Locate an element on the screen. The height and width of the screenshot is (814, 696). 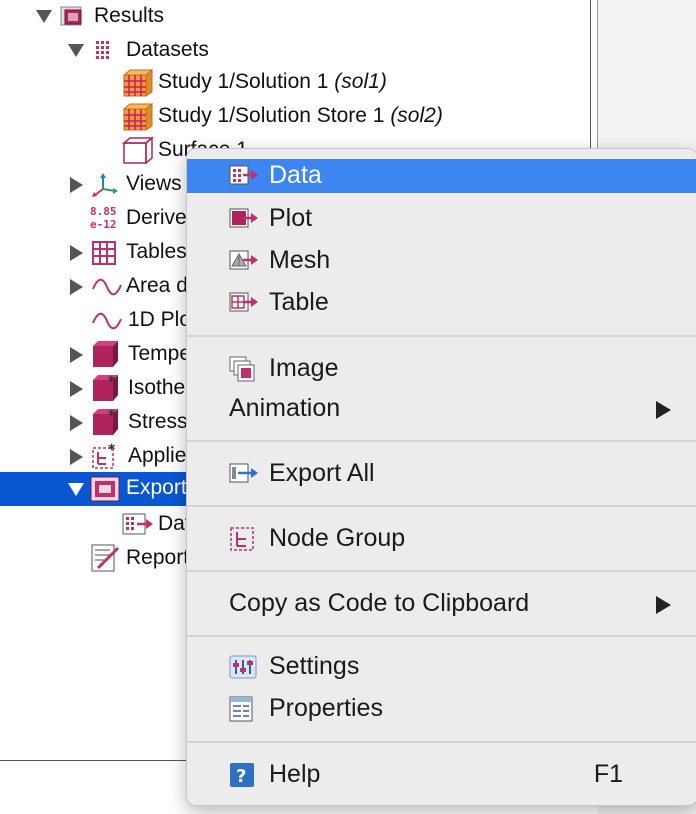
menu-item-label: Mesh is located at coordinates (300, 260).